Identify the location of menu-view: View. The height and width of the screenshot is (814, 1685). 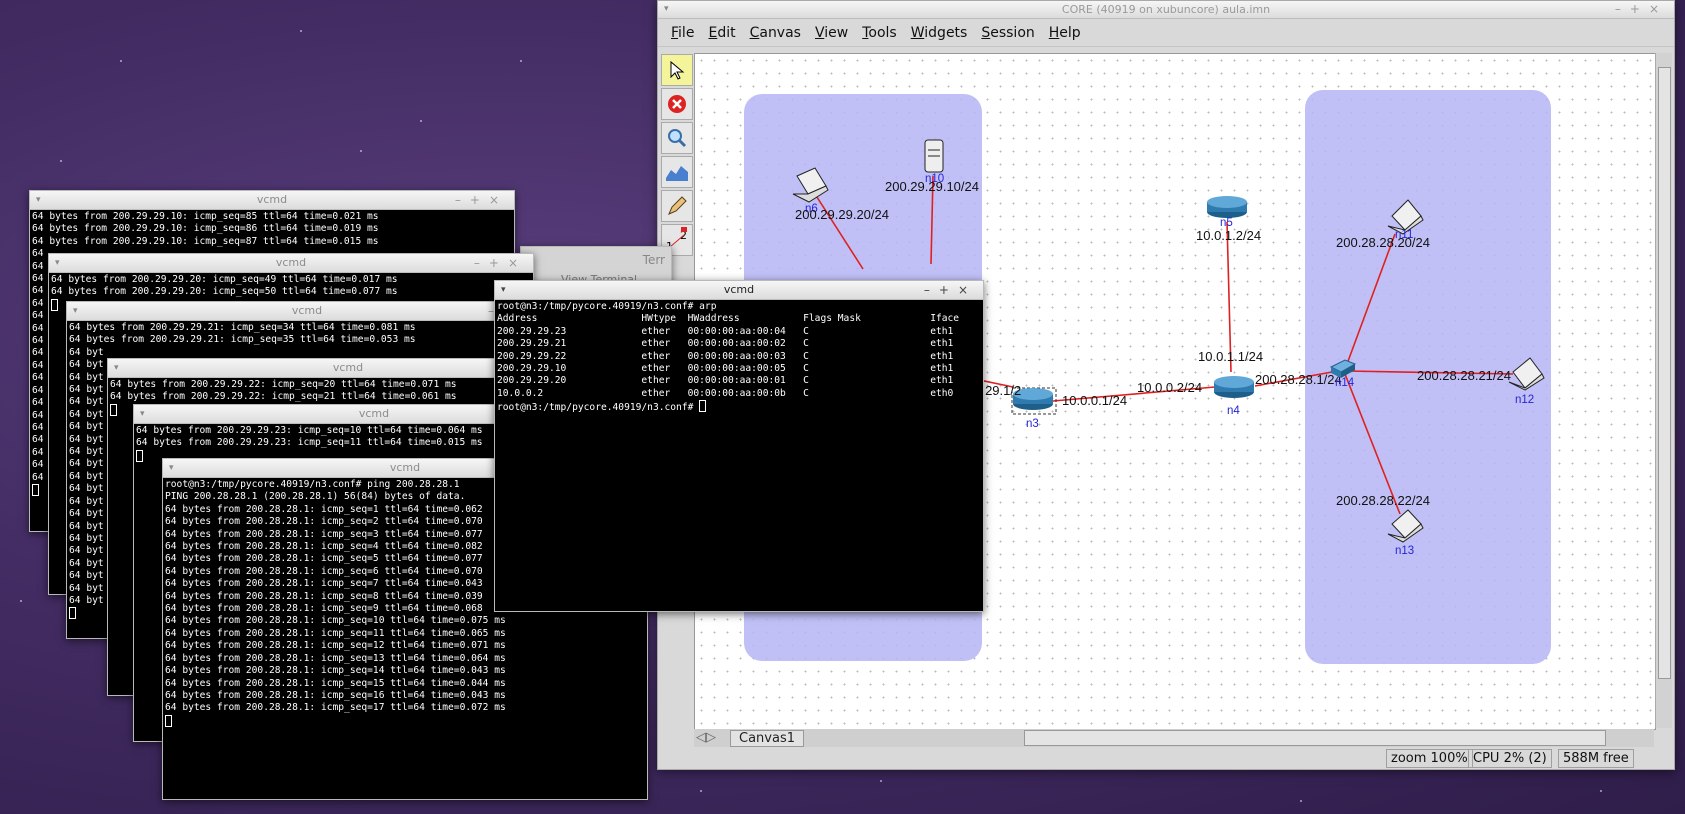
(831, 33).